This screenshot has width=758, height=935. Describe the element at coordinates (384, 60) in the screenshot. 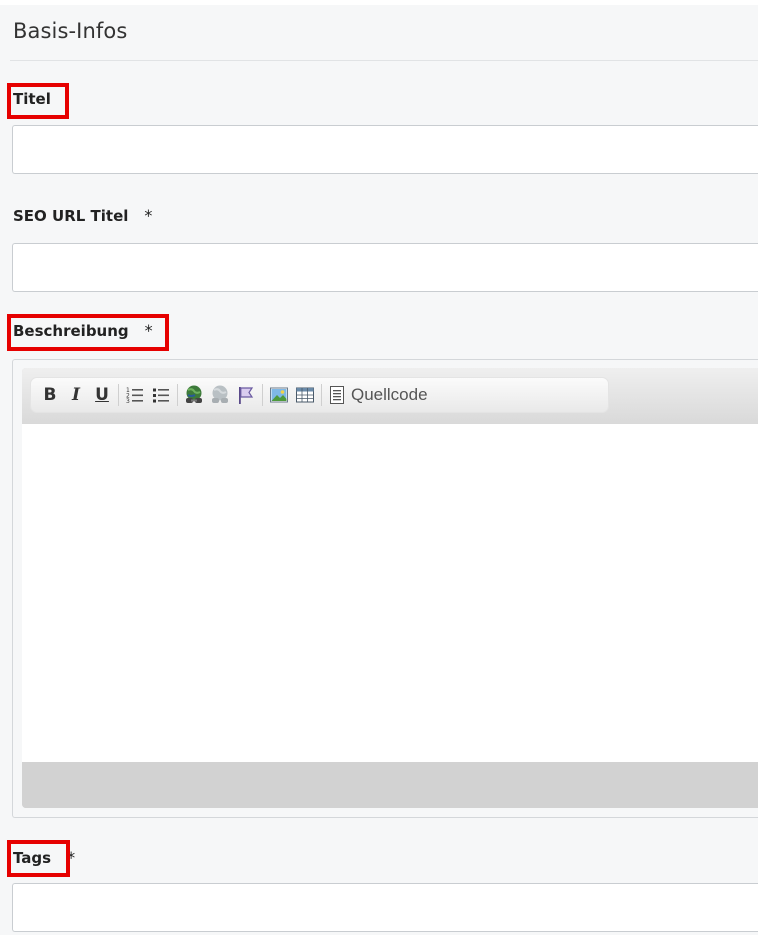

I see `section-divider` at that location.